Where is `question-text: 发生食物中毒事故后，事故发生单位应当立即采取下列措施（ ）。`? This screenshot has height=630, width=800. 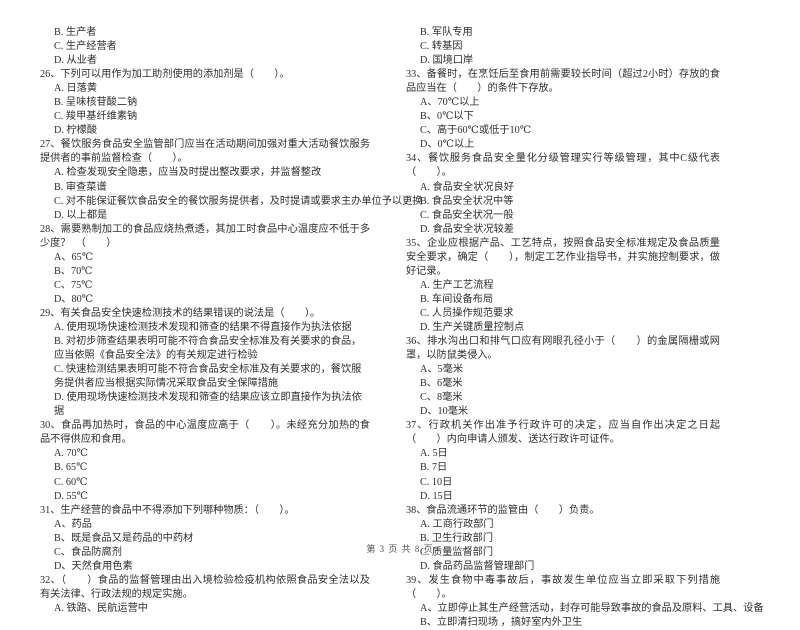
question-text: 发生食物中毒事故后，事故发生单位应当立即采取下列措施（ ）。 is located at coordinates (563, 587).